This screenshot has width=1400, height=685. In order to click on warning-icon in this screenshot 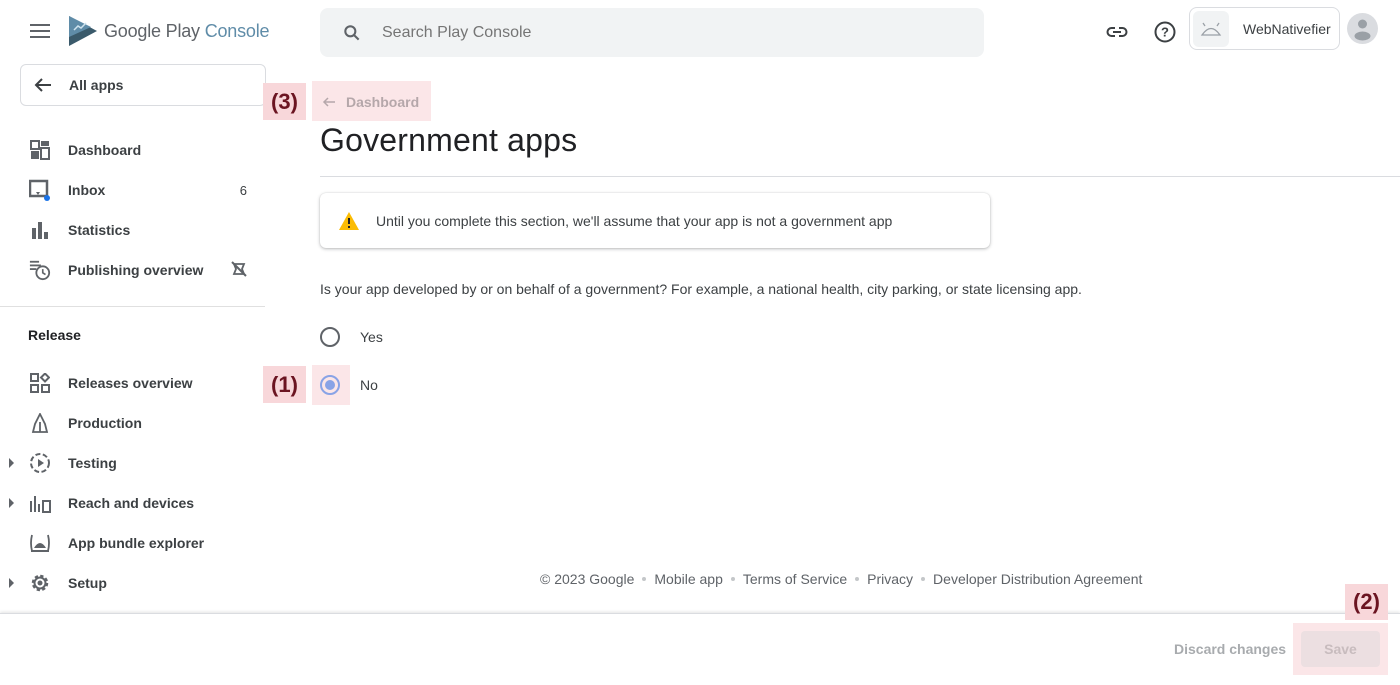, I will do `click(349, 220)`.